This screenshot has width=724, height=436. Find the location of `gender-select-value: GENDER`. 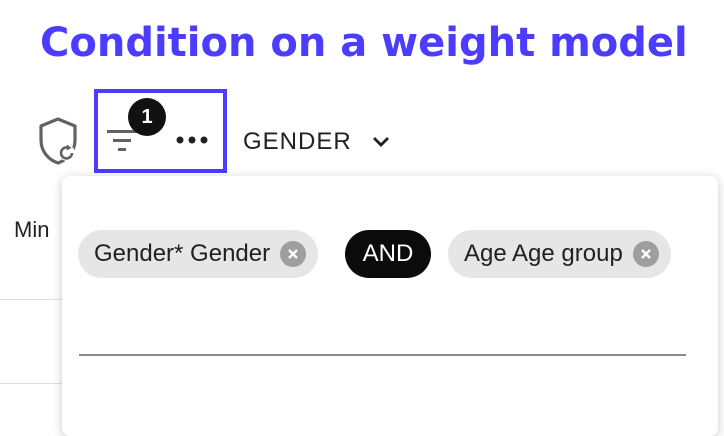

gender-select-value: GENDER is located at coordinates (297, 141).